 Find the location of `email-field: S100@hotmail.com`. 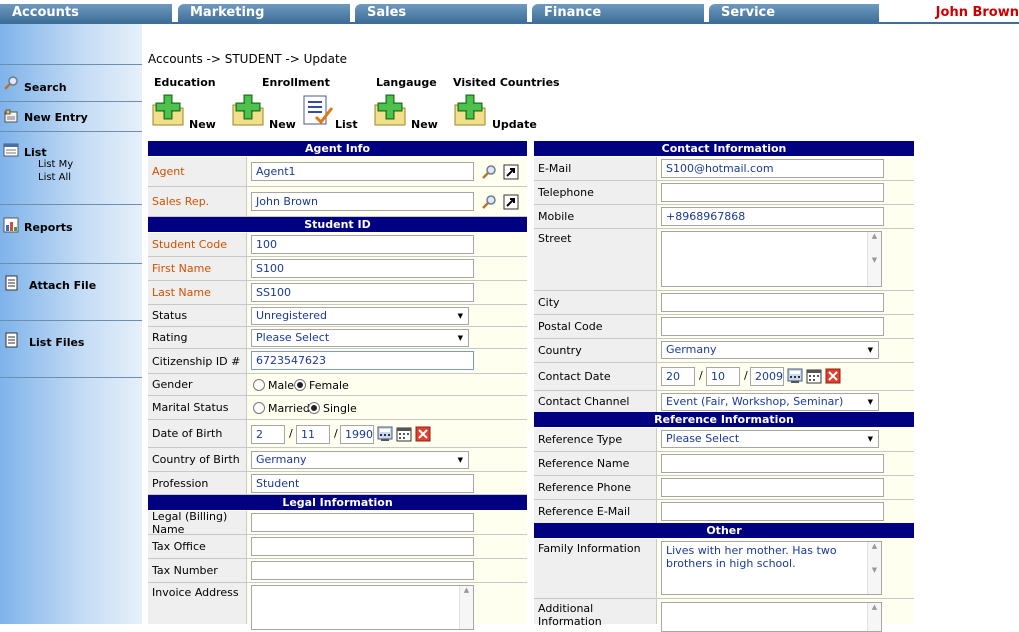

email-field: S100@hotmail.com is located at coordinates (772, 168).